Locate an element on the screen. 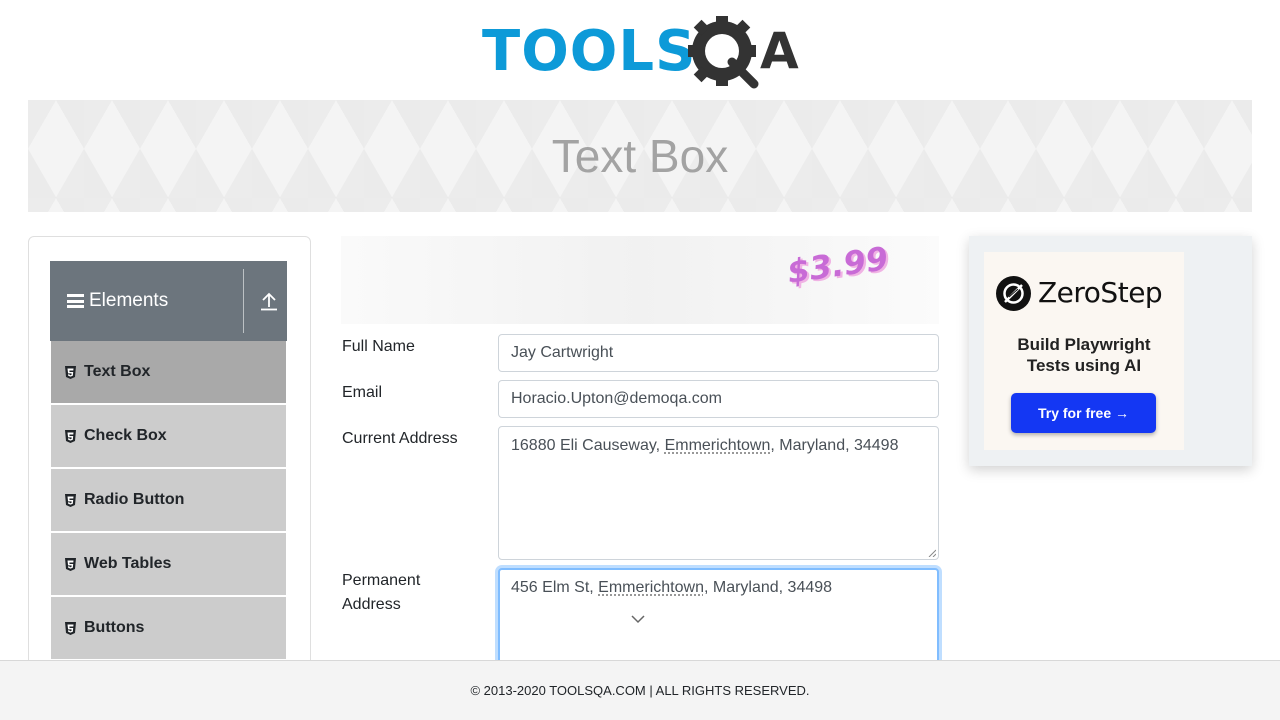 This screenshot has height=720, width=1280. ad-banner: $3.99 is located at coordinates (640, 280).